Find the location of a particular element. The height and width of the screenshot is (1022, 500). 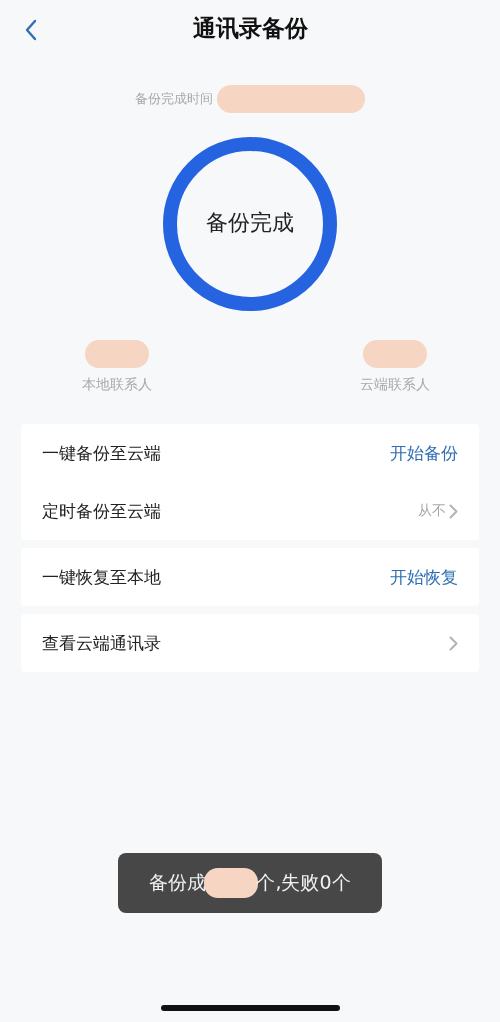

row-label: 一键备份至云端 is located at coordinates (101, 453).